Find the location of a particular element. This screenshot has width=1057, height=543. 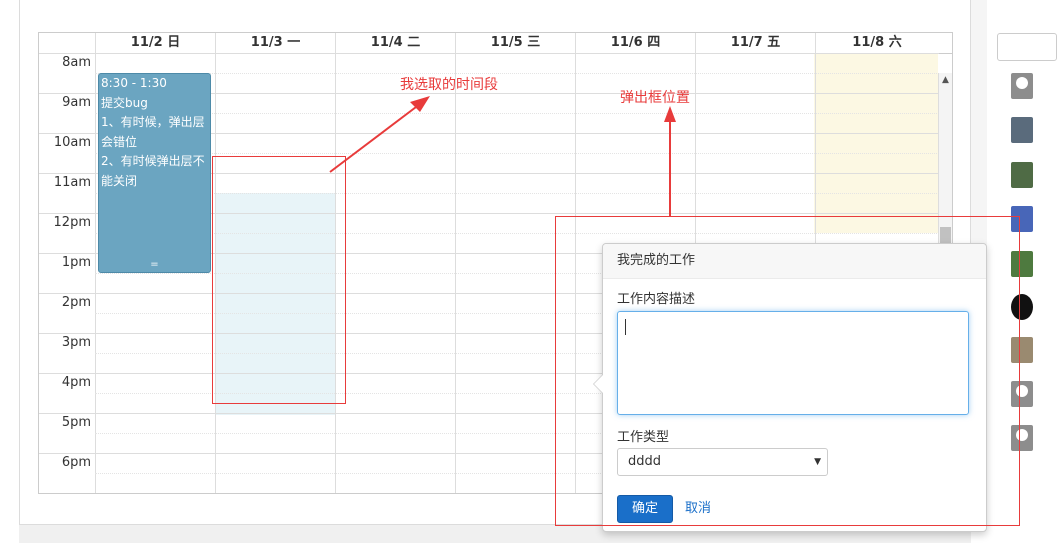

hour-label: 9am is located at coordinates (76, 102).